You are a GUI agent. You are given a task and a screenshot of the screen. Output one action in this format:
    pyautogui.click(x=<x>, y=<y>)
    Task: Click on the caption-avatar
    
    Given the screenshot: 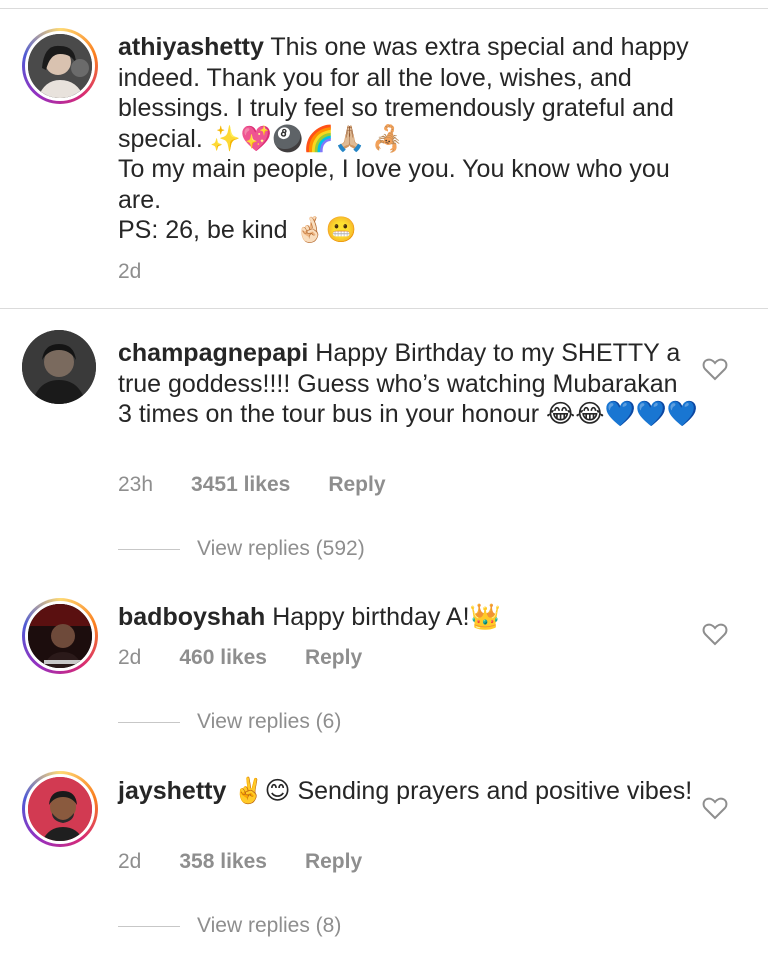 What is the action you would take?
    pyautogui.click(x=60, y=66)
    